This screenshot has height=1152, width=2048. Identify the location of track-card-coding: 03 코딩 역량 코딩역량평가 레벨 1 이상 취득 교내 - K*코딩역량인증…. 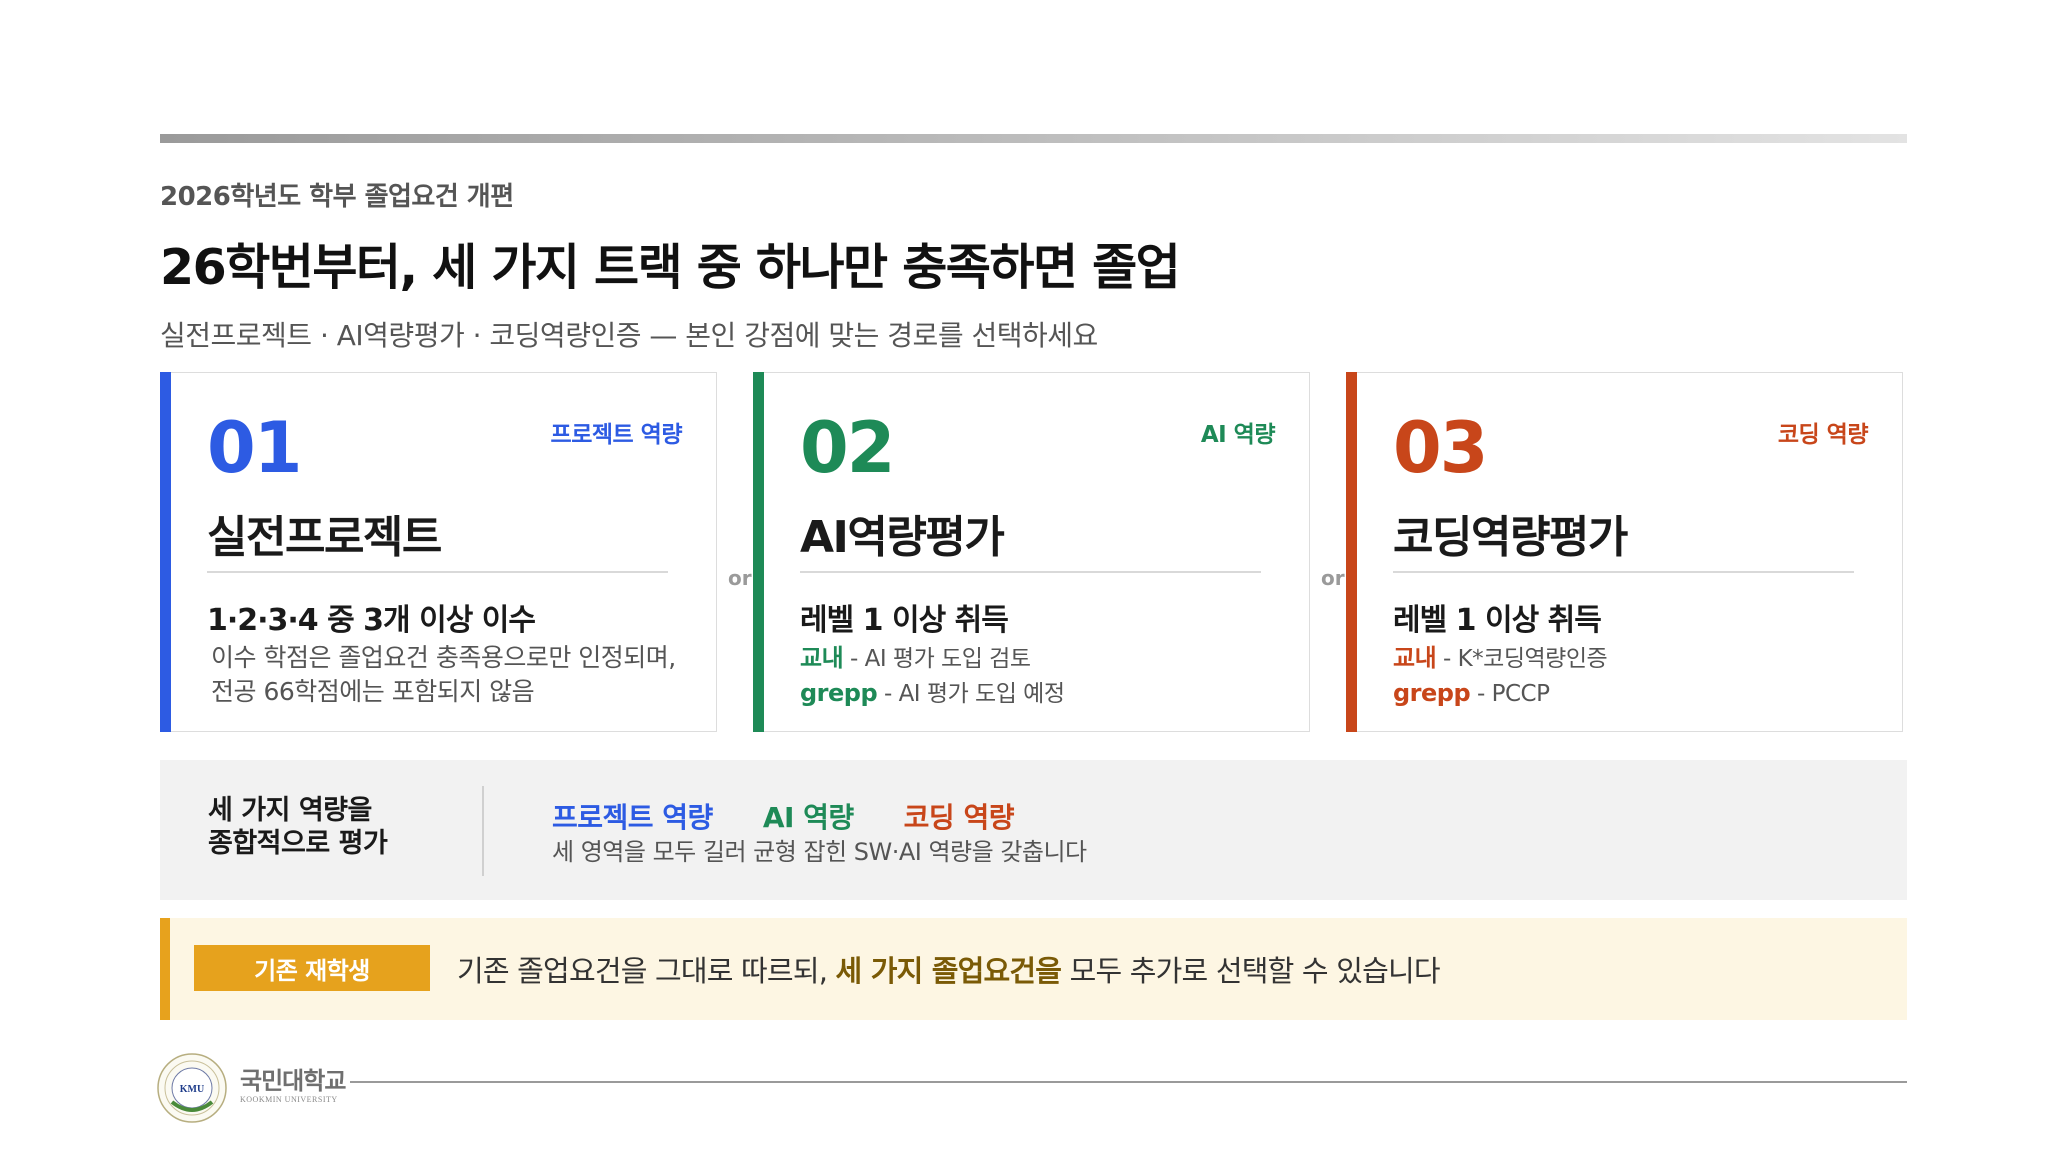
(1624, 552).